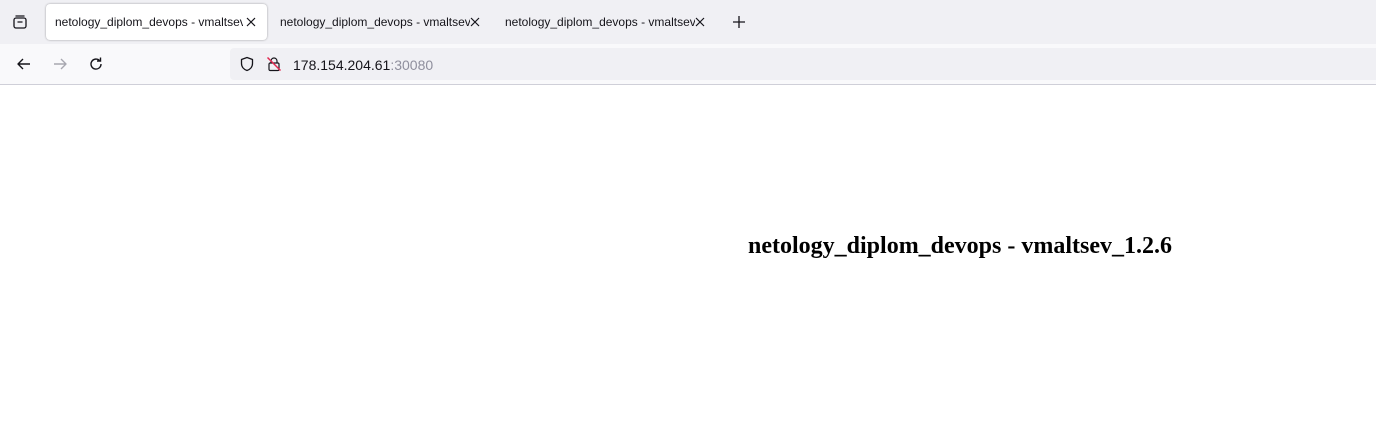  Describe the element at coordinates (803, 64) in the screenshot. I see `address-bar: 178.154.204.61:30080` at that location.